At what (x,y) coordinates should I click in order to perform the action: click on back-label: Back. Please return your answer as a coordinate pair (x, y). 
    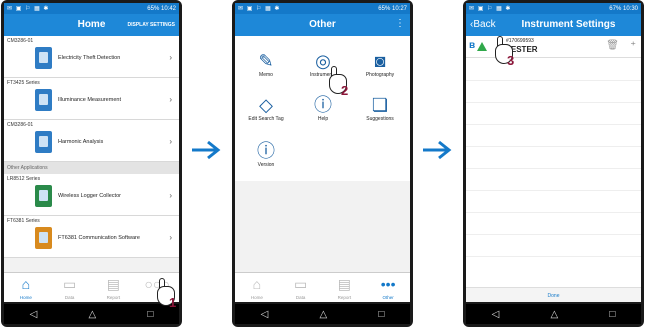
    Looking at the image, I should click on (484, 24).